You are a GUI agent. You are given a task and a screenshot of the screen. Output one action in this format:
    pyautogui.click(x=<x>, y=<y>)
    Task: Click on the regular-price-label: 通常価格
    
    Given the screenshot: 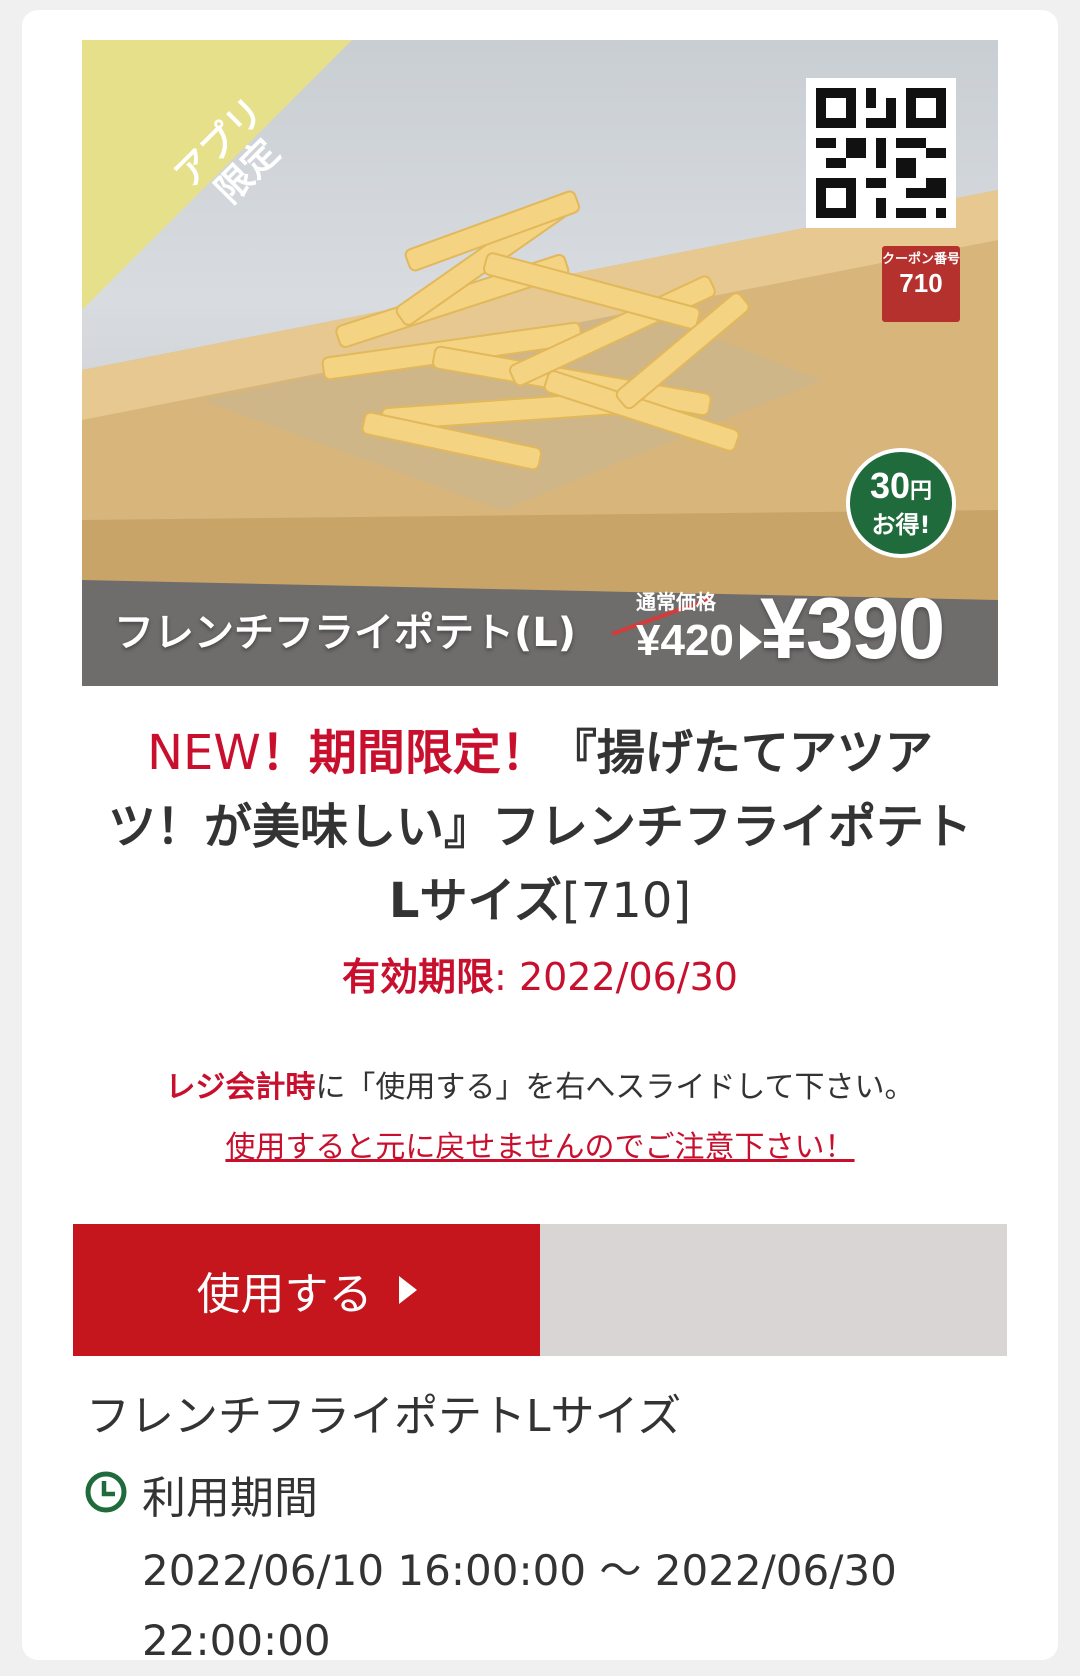 What is the action you would take?
    pyautogui.click(x=676, y=602)
    